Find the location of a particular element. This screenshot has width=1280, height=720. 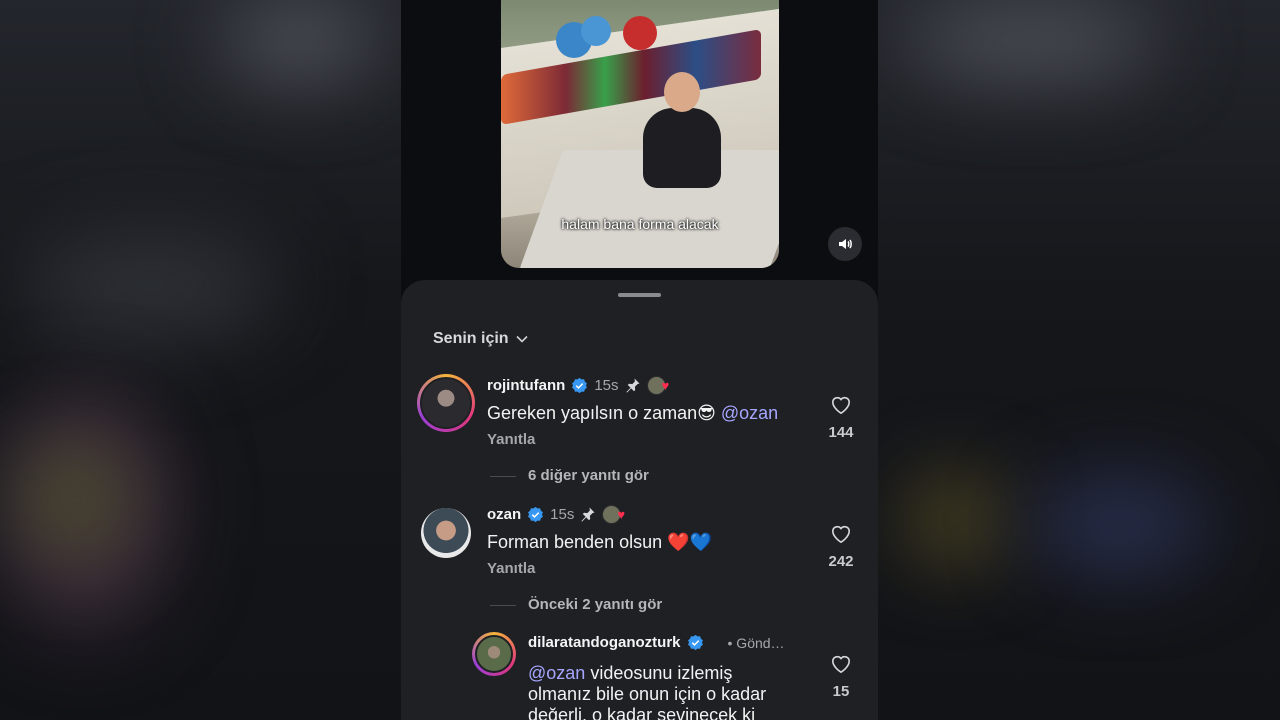

reel-video: halam bana forma alacak is located at coordinates (640, 134).